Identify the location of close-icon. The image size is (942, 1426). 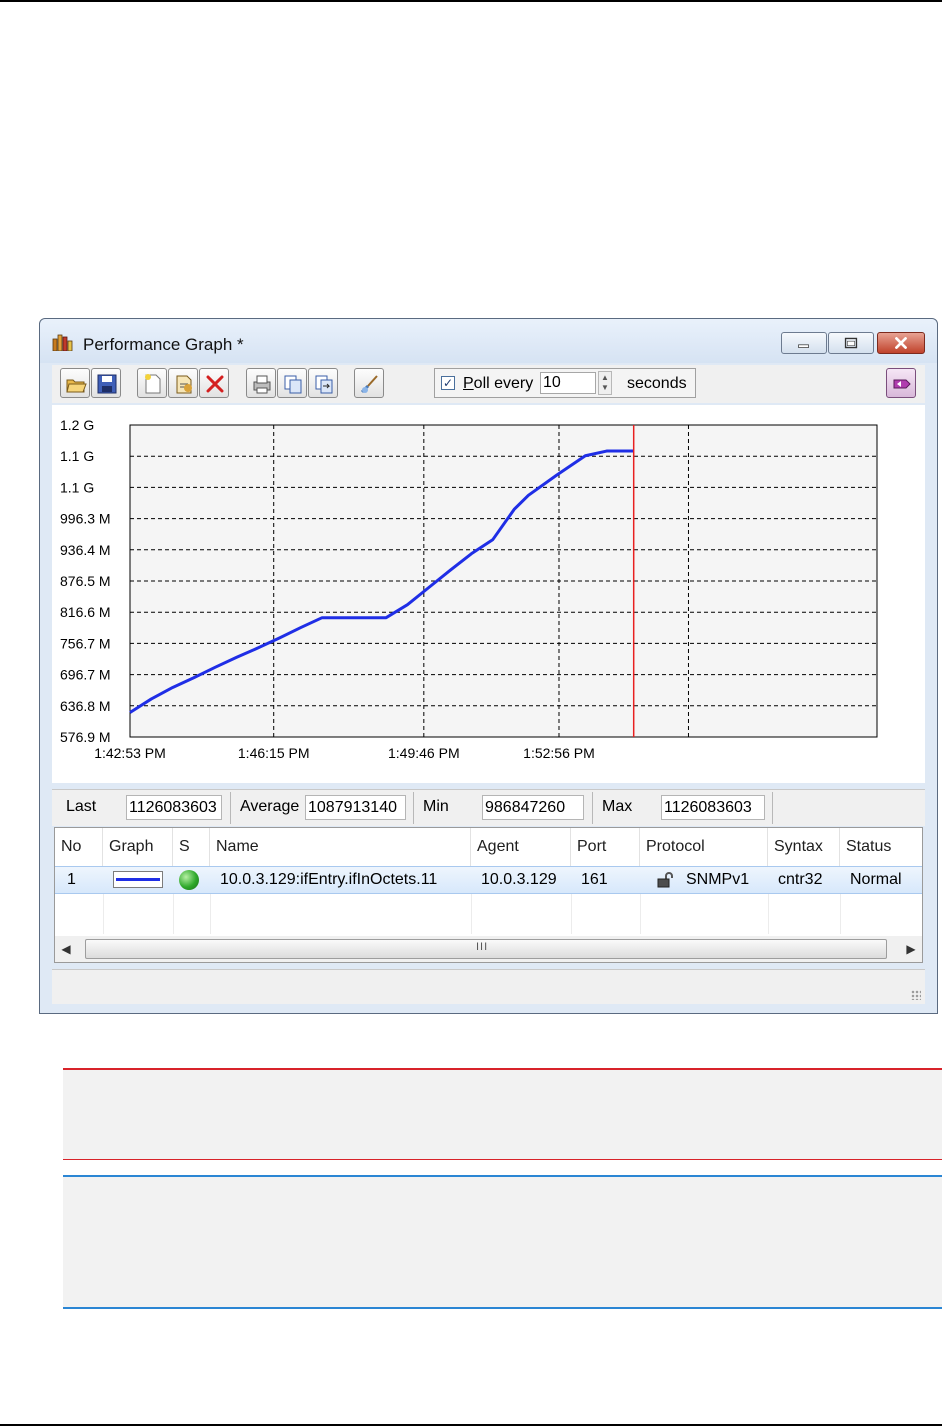
(901, 343).